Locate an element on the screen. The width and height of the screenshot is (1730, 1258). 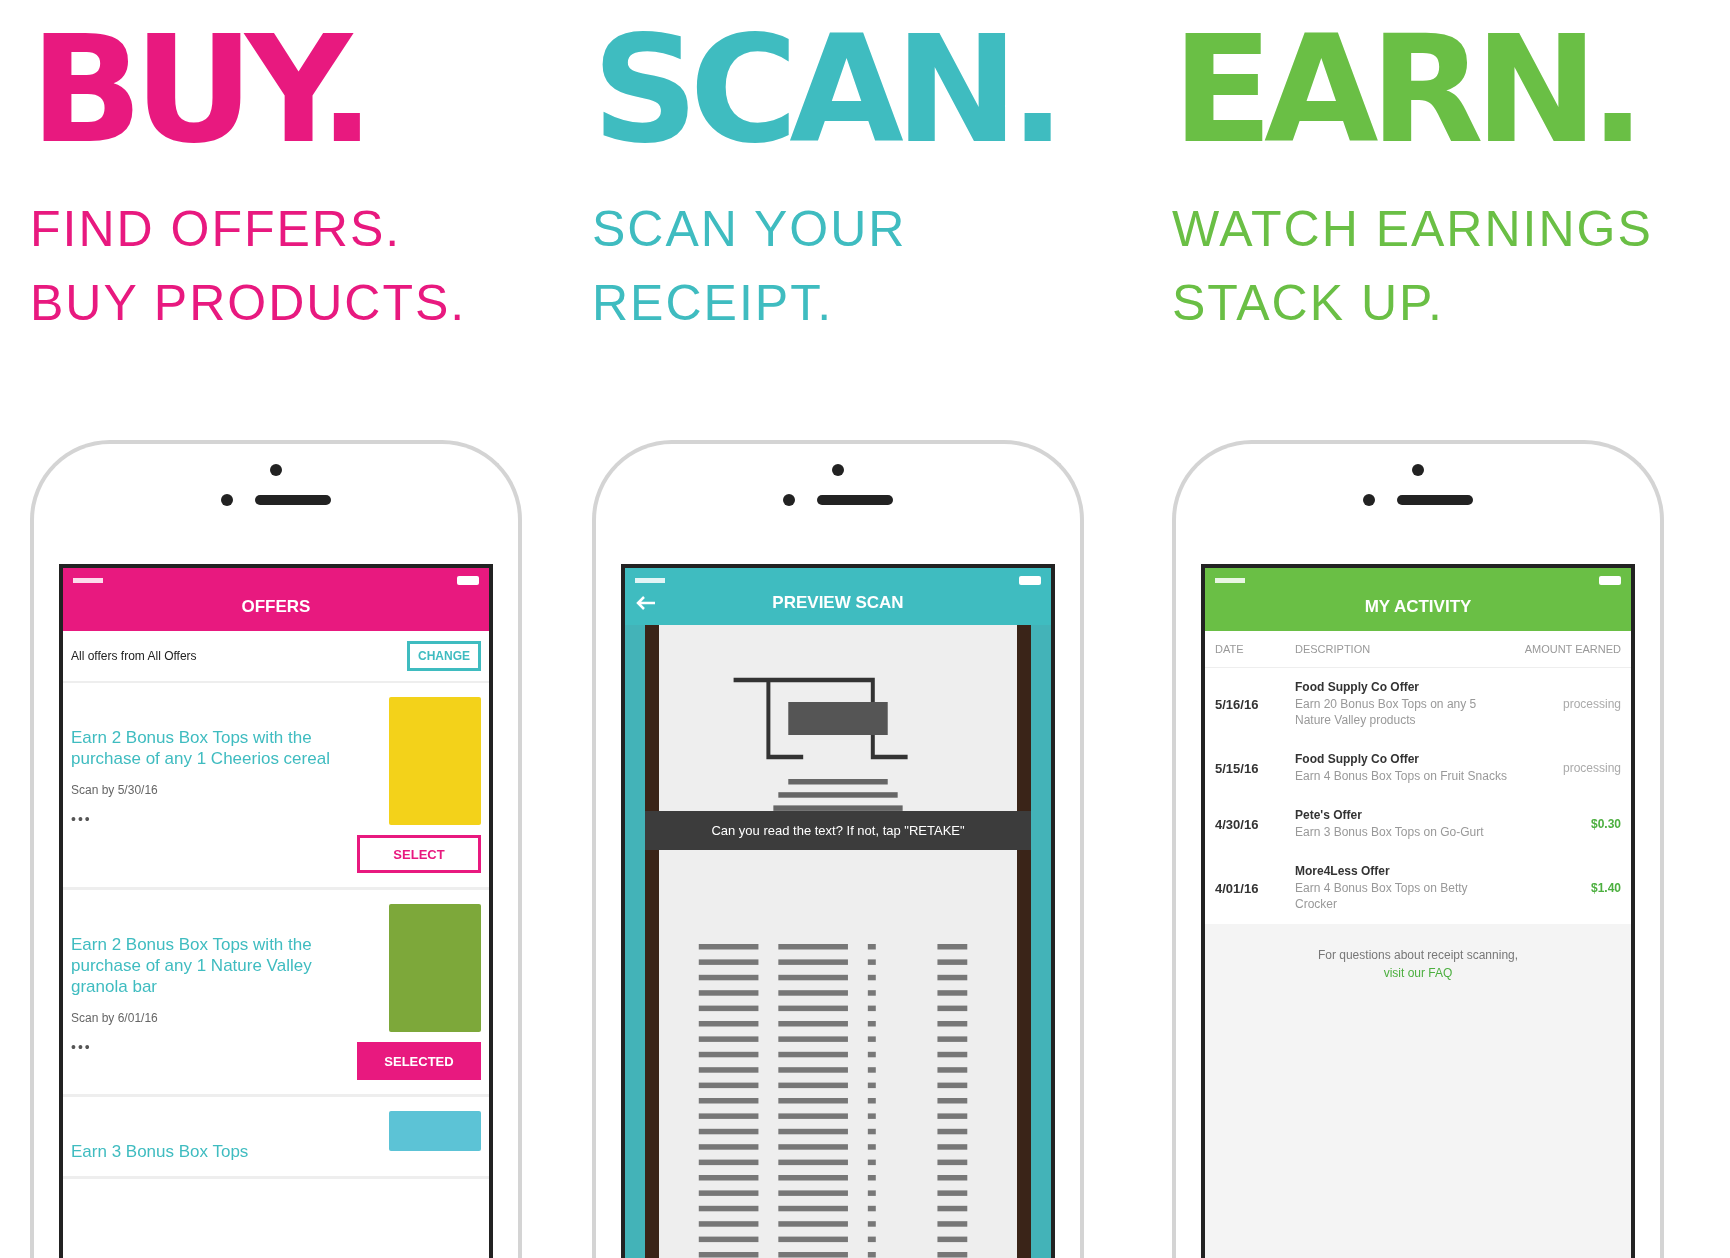
column-header: AMOUNT EARNED is located at coordinates (1572, 649).